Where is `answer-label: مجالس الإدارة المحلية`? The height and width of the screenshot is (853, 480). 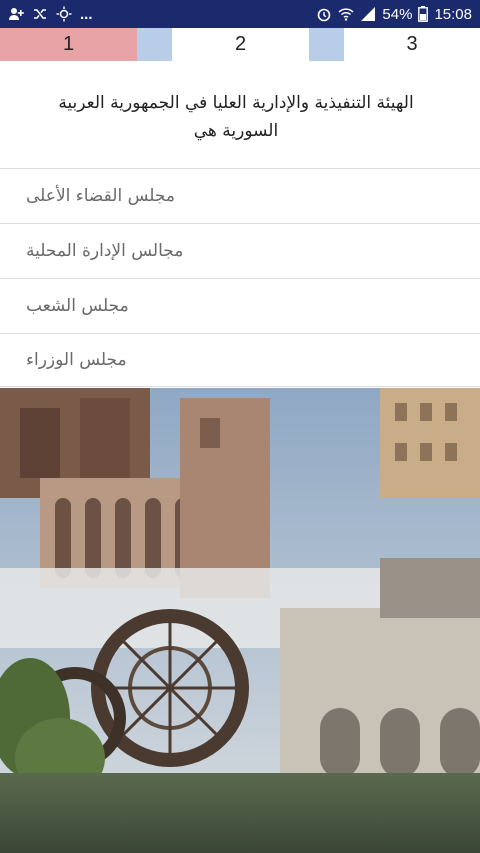 answer-label: مجالس الإدارة المحلية is located at coordinates (105, 250).